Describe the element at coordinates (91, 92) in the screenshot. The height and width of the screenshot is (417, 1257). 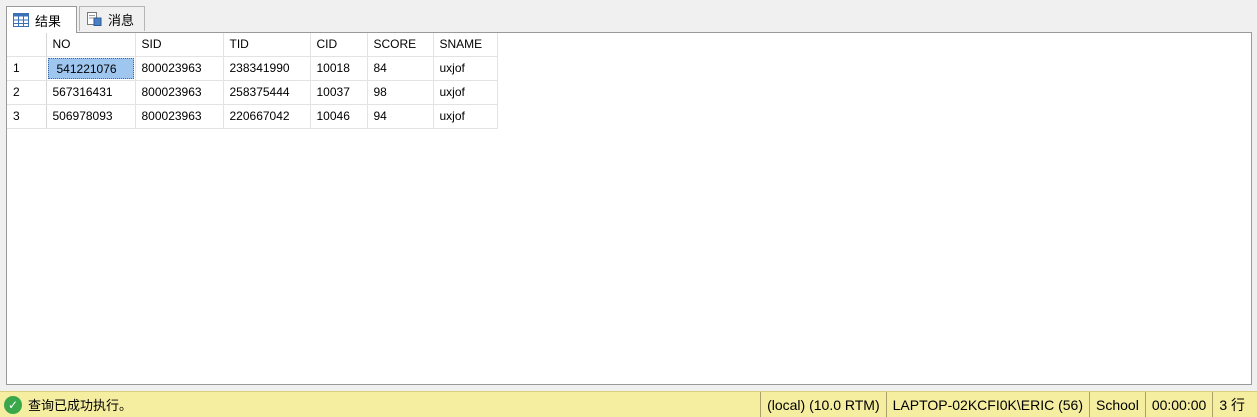
I see `table-cell: 567316431` at that location.